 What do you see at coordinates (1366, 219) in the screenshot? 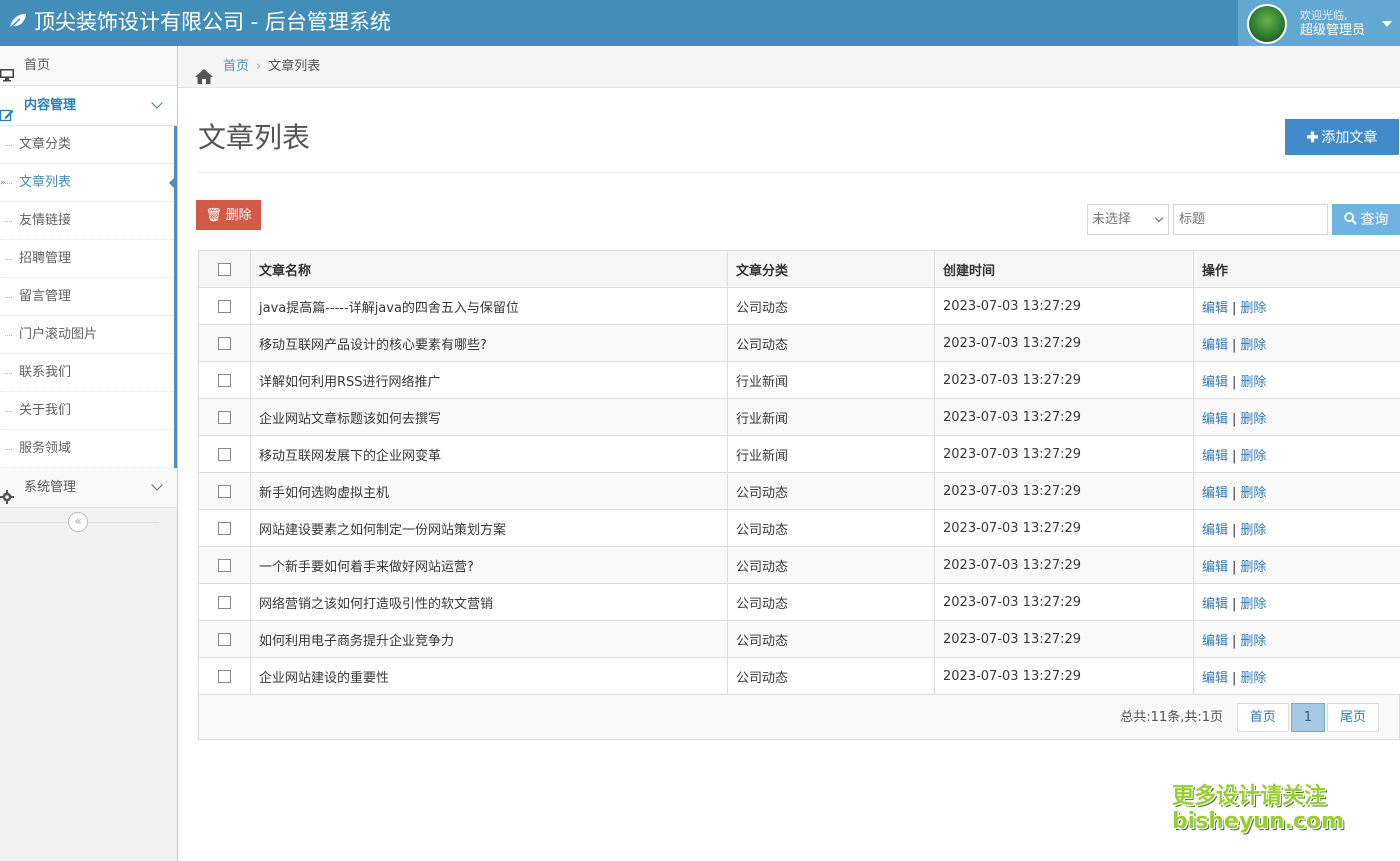
I see `search-button: 查询` at bounding box center [1366, 219].